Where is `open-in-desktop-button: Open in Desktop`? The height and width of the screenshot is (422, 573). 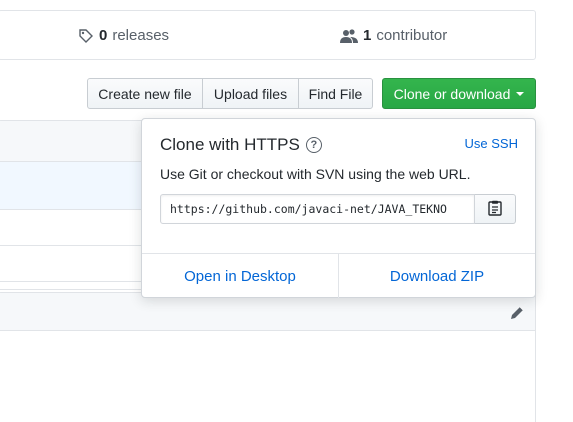
open-in-desktop-button: Open in Desktop is located at coordinates (240, 276).